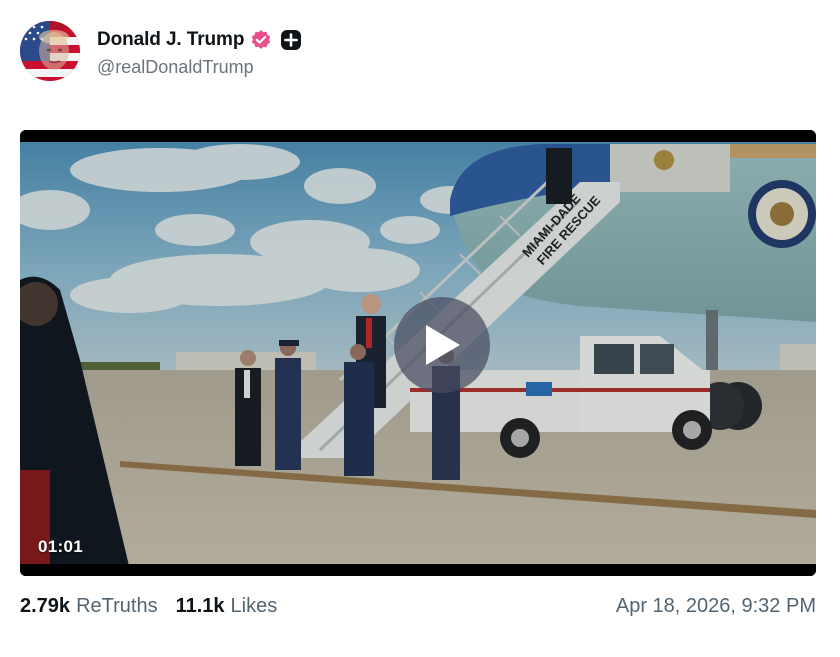  Describe the element at coordinates (261, 40) in the screenshot. I see `verified-badge-icon` at that location.